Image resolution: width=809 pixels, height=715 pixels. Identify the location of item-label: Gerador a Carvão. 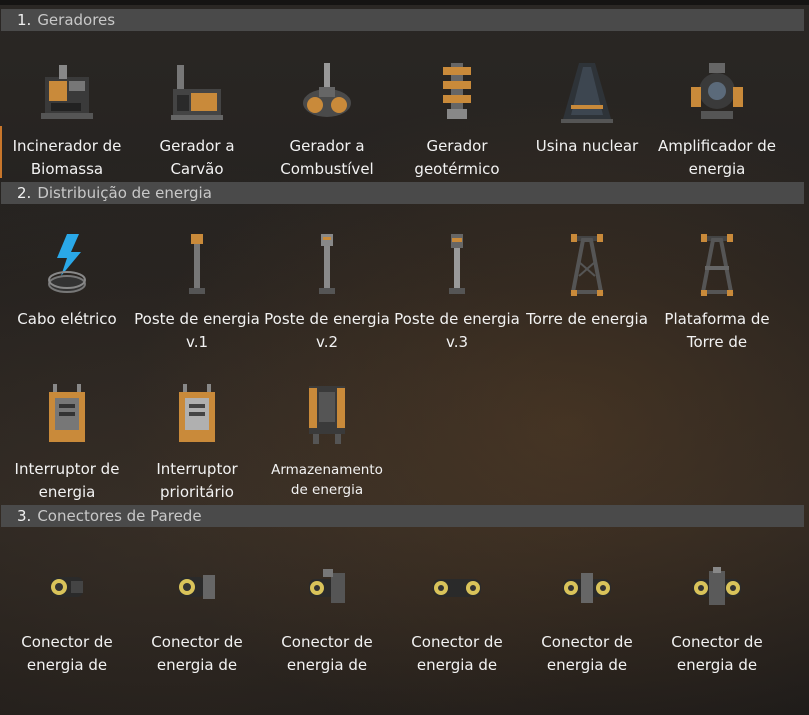
(197, 157).